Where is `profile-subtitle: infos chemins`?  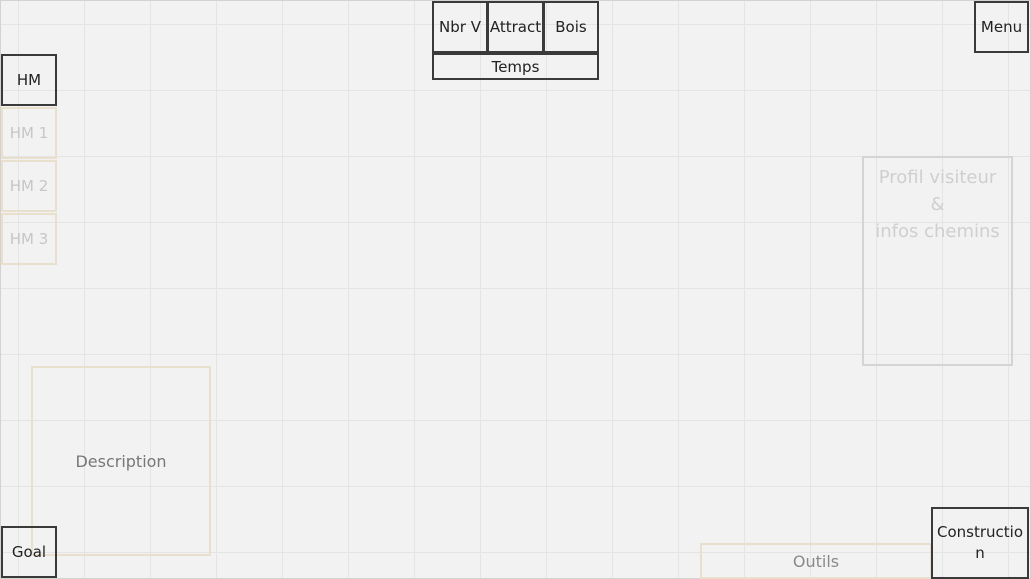
profile-subtitle: infos chemins is located at coordinates (937, 231).